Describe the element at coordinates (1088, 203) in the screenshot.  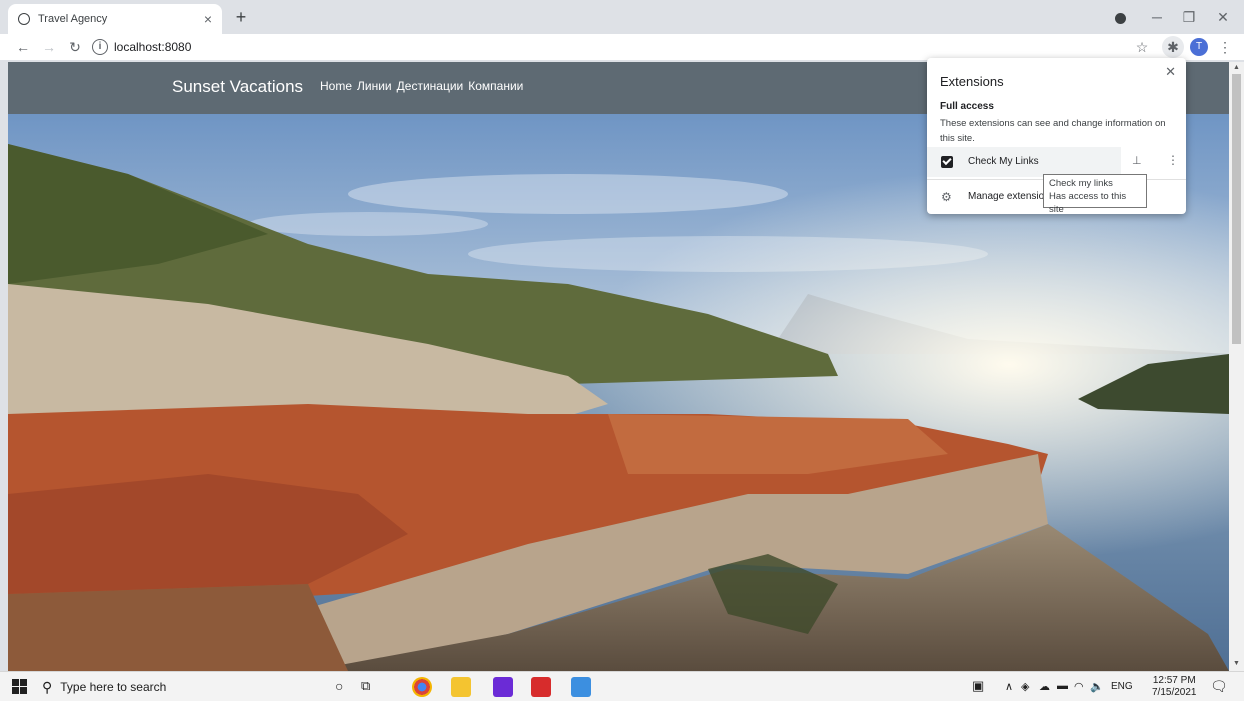
I see `tooltip-subtitle: Has access to this site` at that location.